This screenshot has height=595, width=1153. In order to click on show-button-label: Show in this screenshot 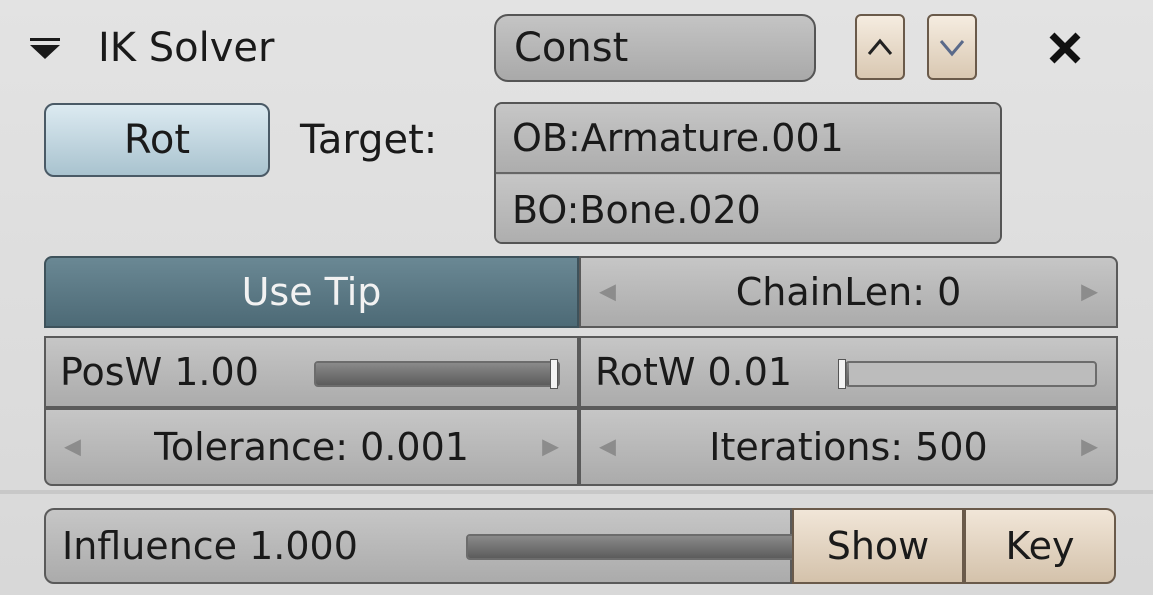, I will do `click(878, 546)`.